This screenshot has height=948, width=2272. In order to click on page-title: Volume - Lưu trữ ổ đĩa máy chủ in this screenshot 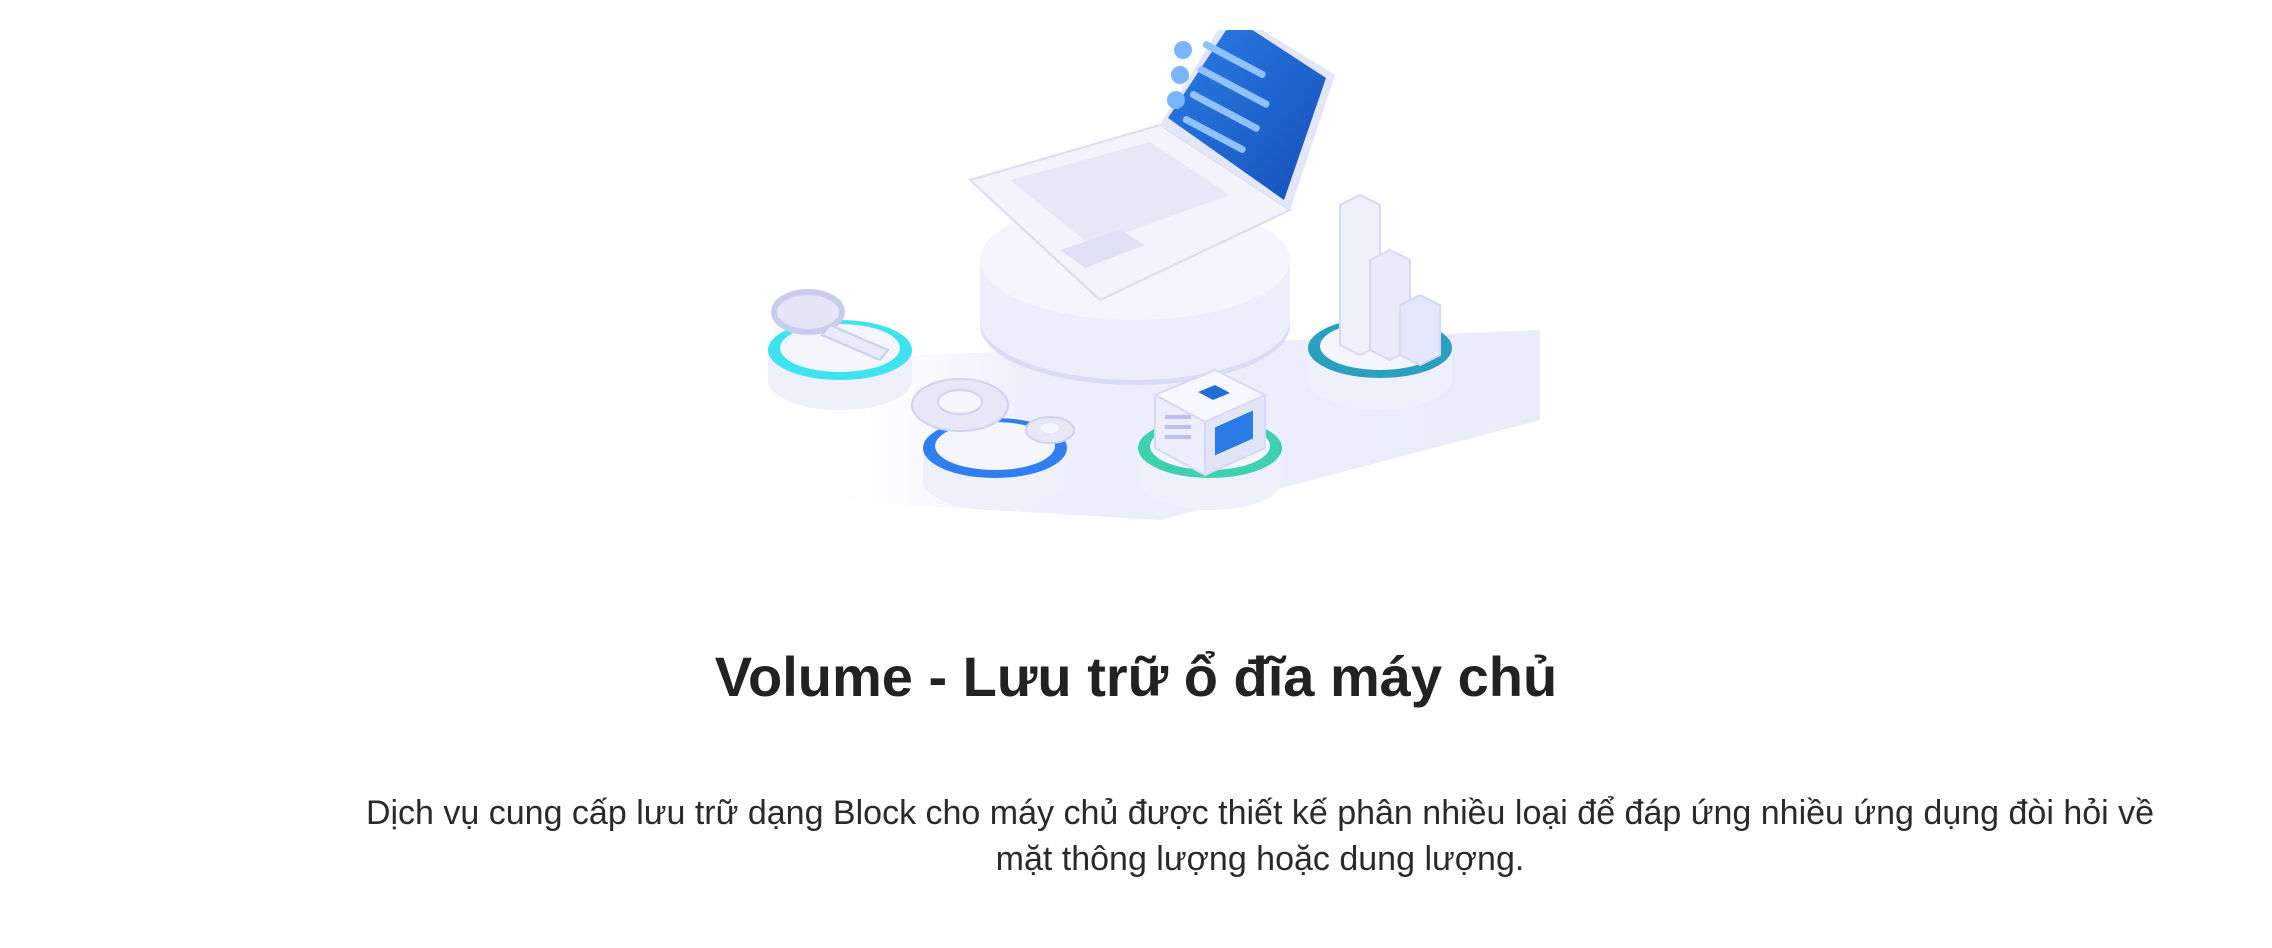, I will do `click(1136, 676)`.